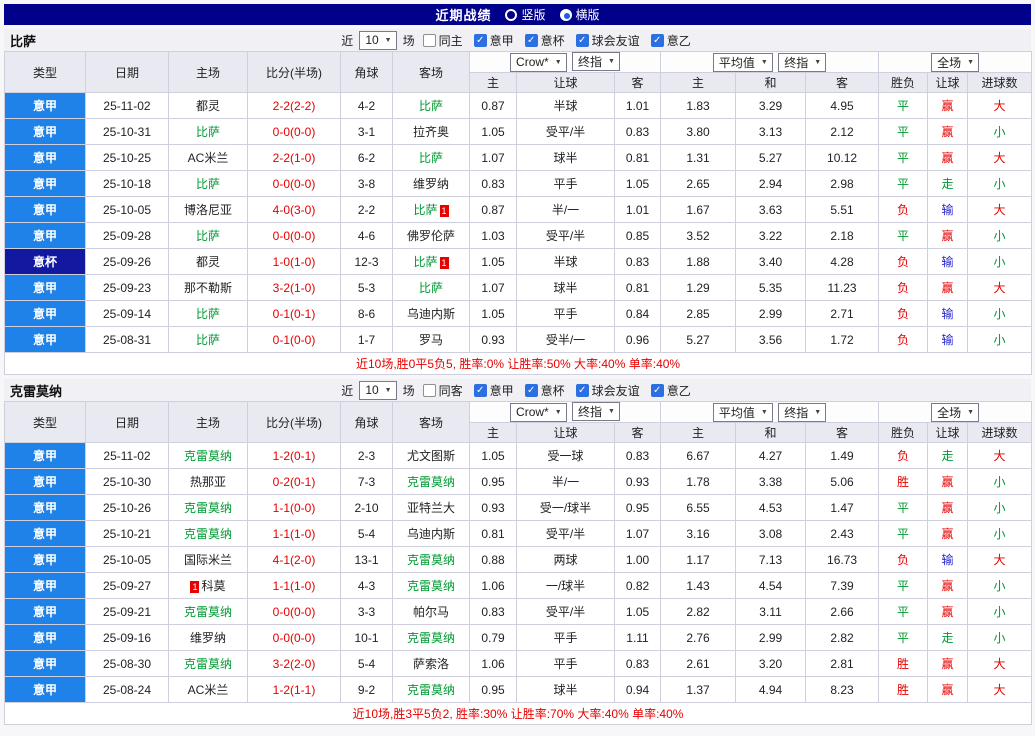 This screenshot has height=736, width=1035. I want to click on home-team-cell: 维罗纳, so click(208, 637).